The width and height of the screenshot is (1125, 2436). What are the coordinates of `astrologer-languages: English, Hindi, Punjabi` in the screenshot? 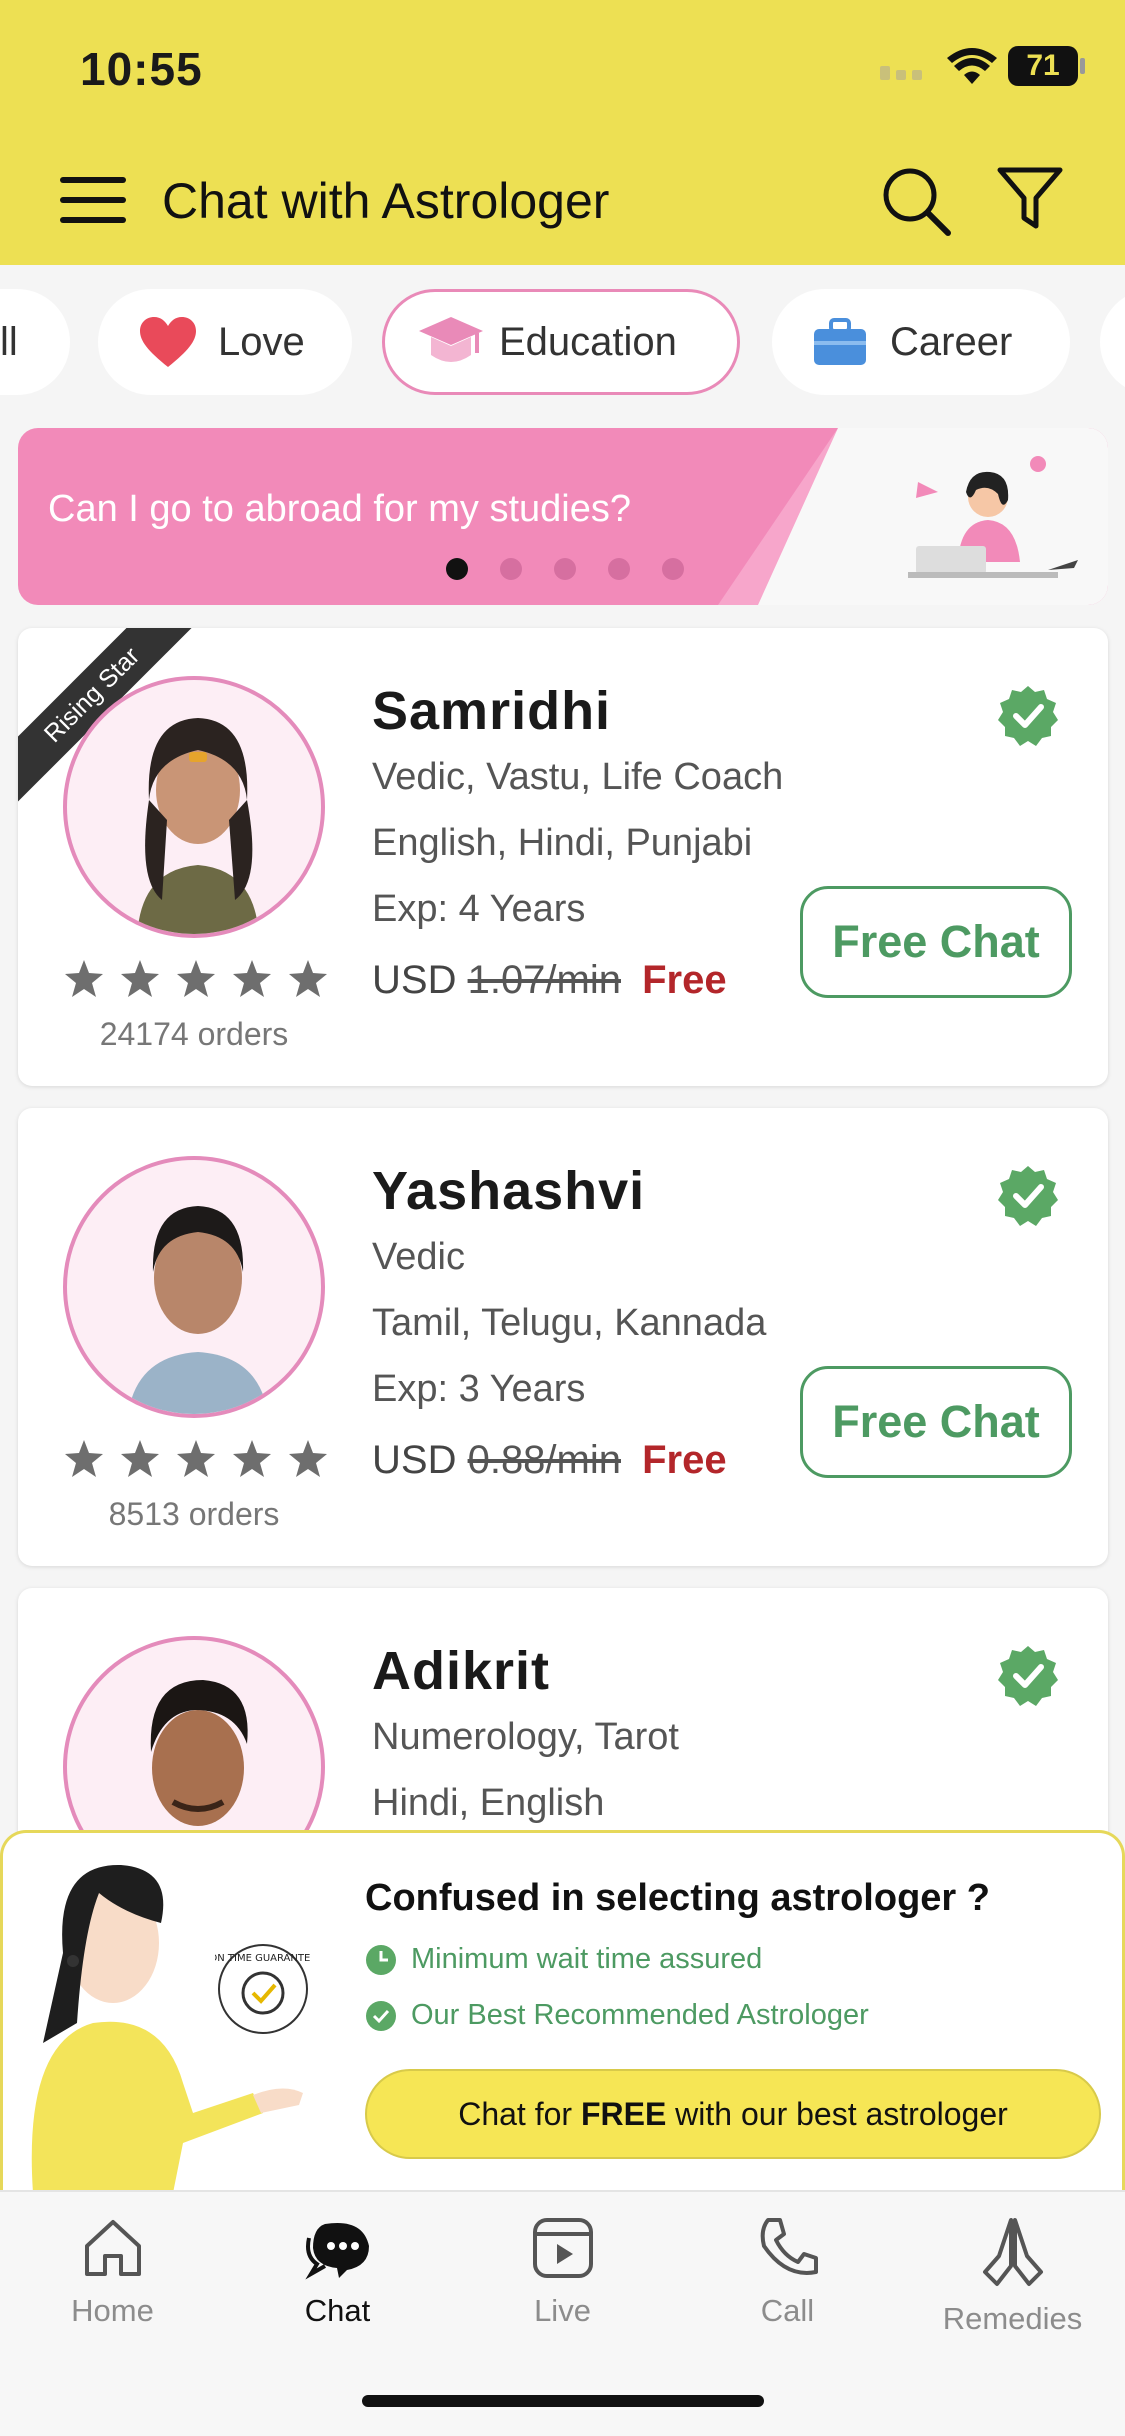 It's located at (562, 843).